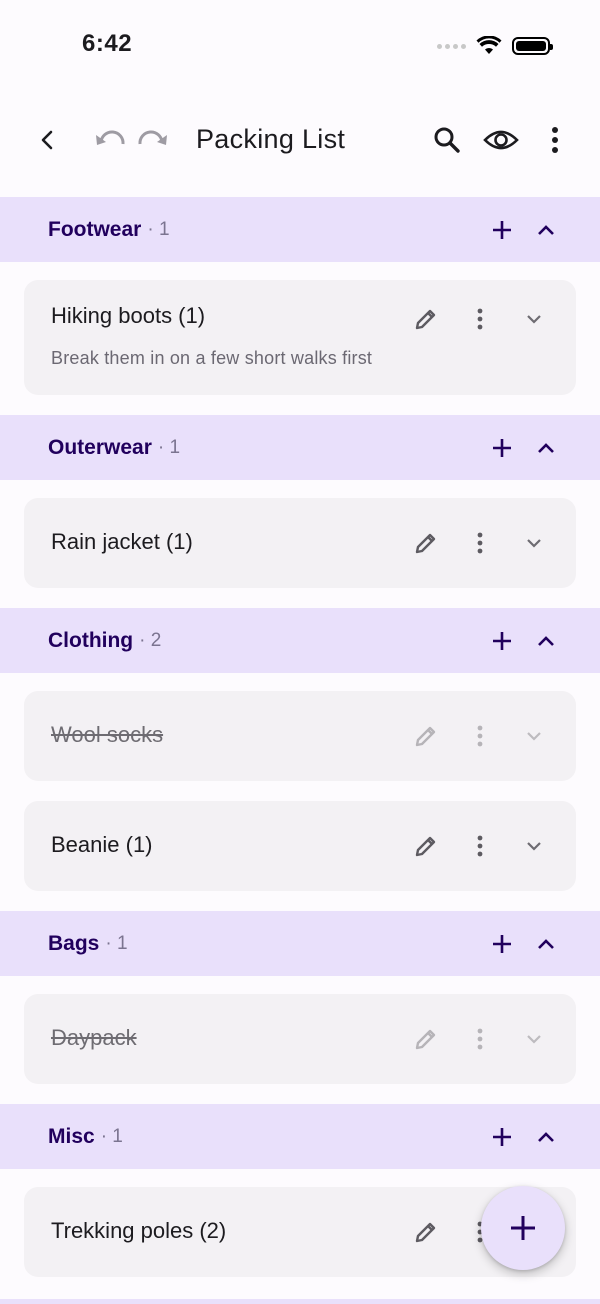  Describe the element at coordinates (300, 640) in the screenshot. I see `group-header-clothing: Clothing · 2` at that location.